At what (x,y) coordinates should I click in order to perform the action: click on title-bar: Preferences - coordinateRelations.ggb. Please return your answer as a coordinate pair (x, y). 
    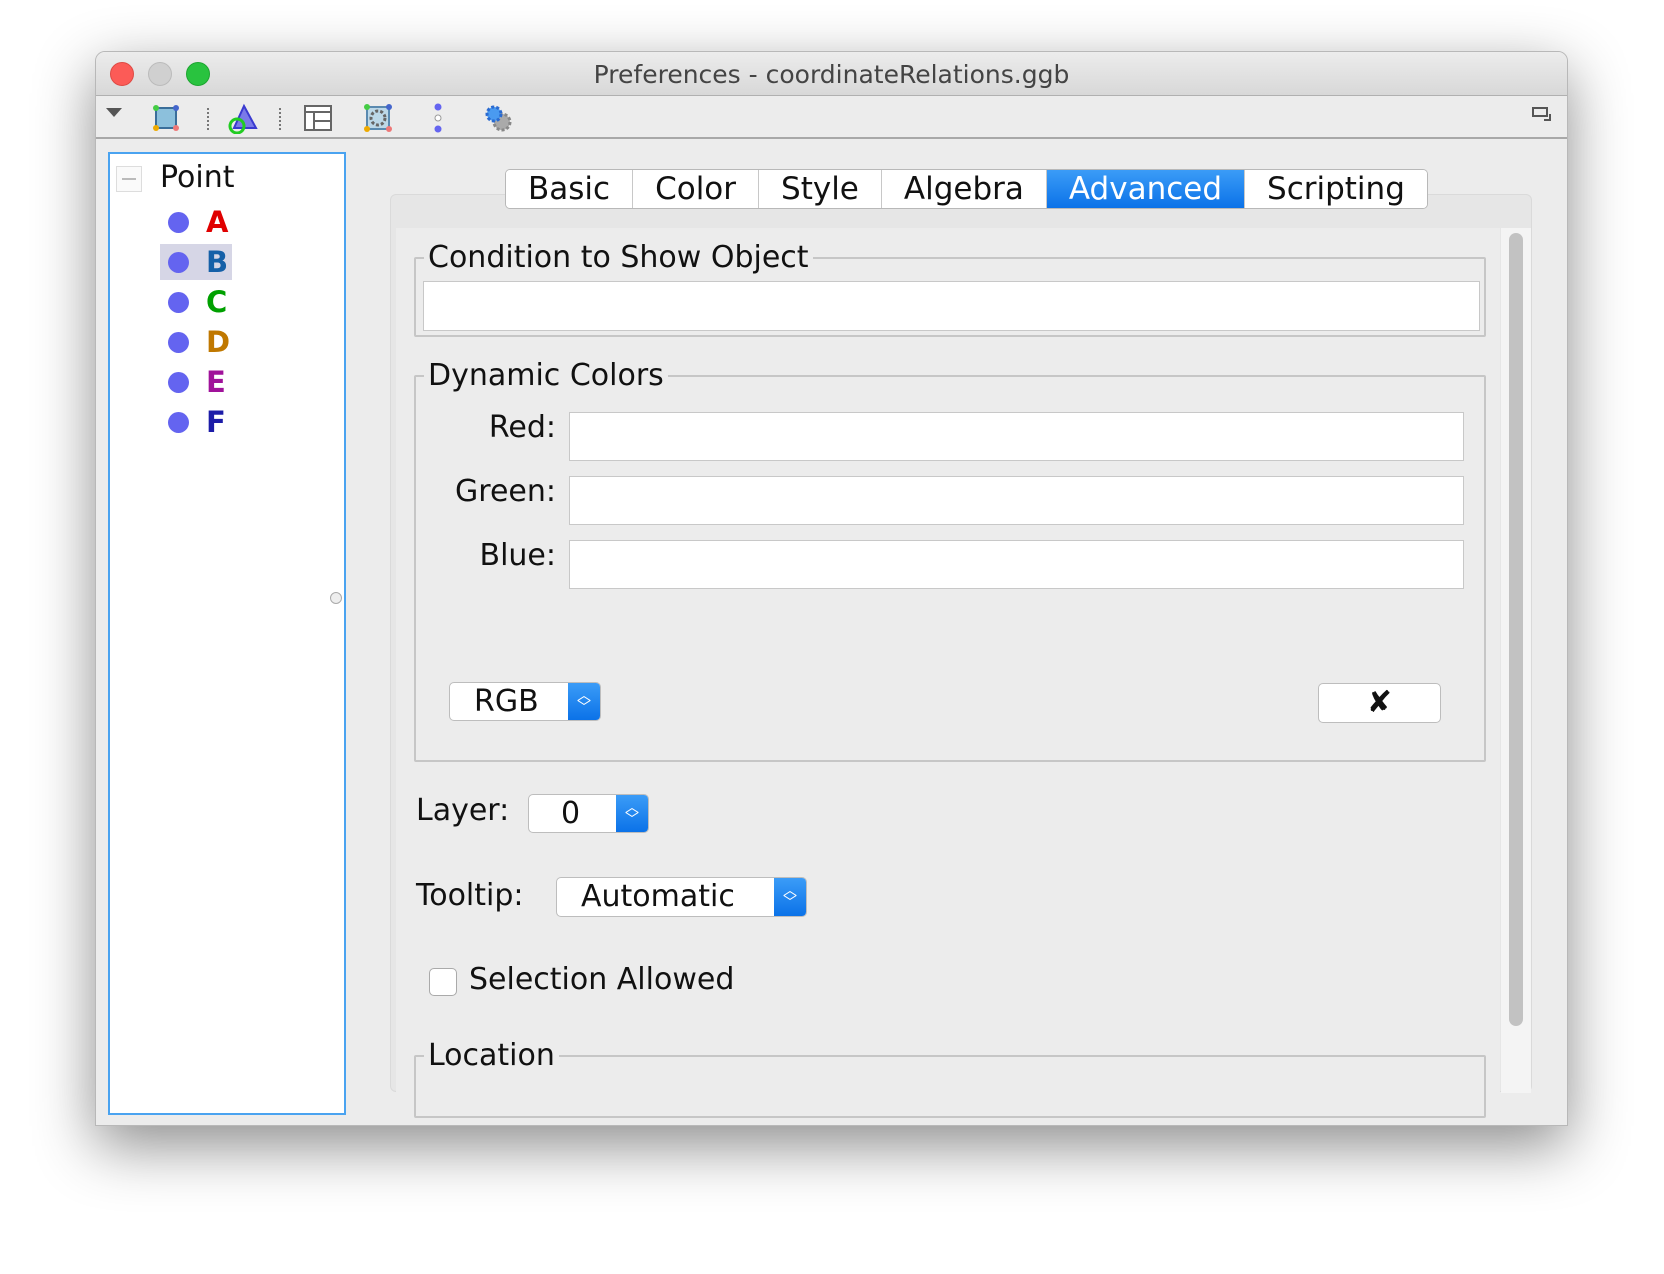
    Looking at the image, I should click on (831, 74).